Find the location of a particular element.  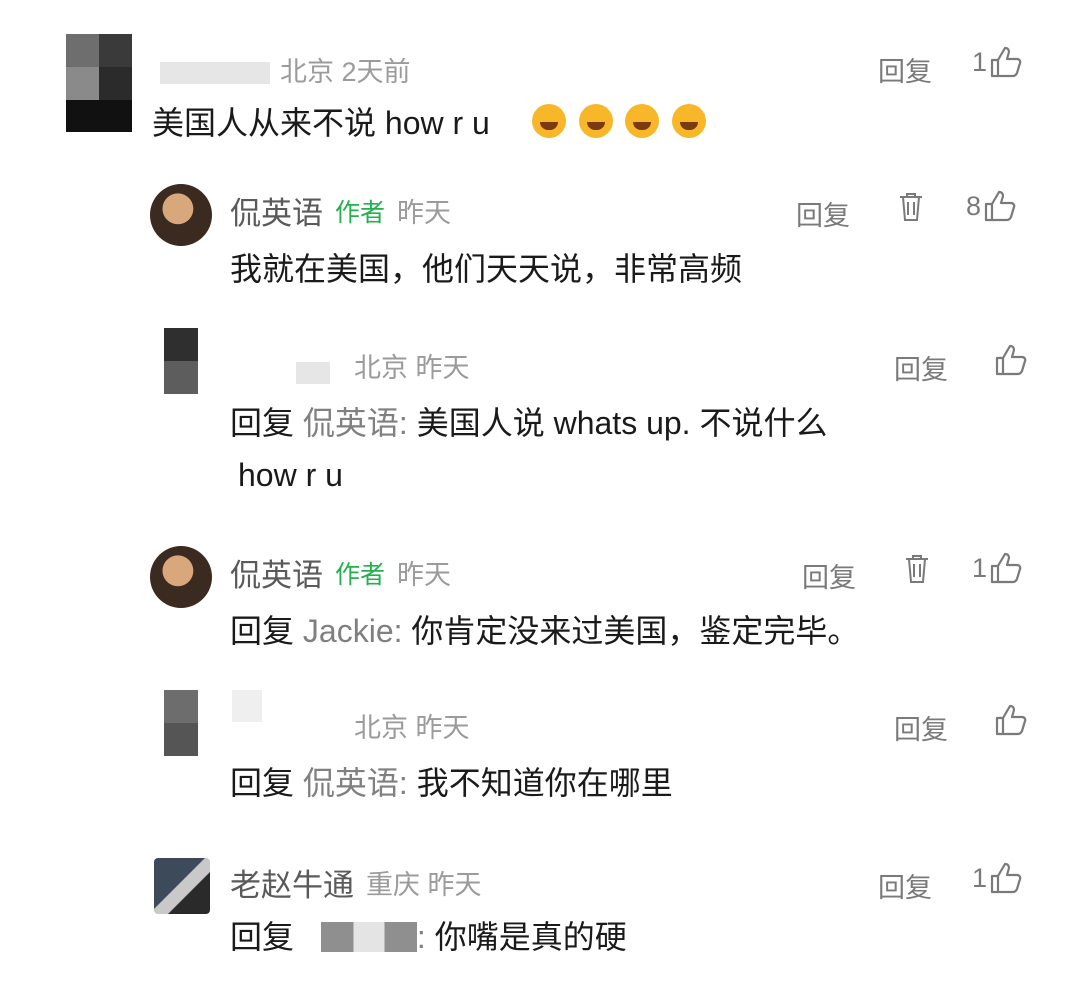

location-time: 重庆 昨天 is located at coordinates (424, 885).